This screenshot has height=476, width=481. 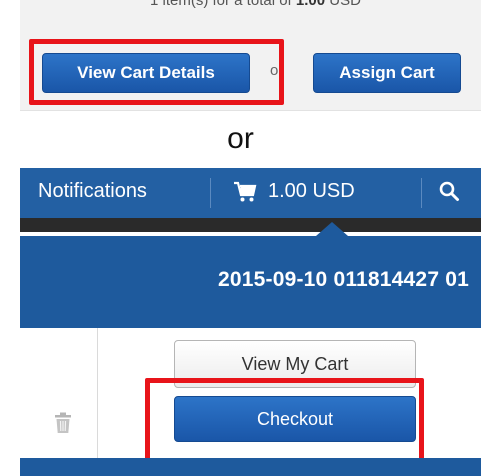 I want to click on highlight-box-view-details, so click(x=156, y=72).